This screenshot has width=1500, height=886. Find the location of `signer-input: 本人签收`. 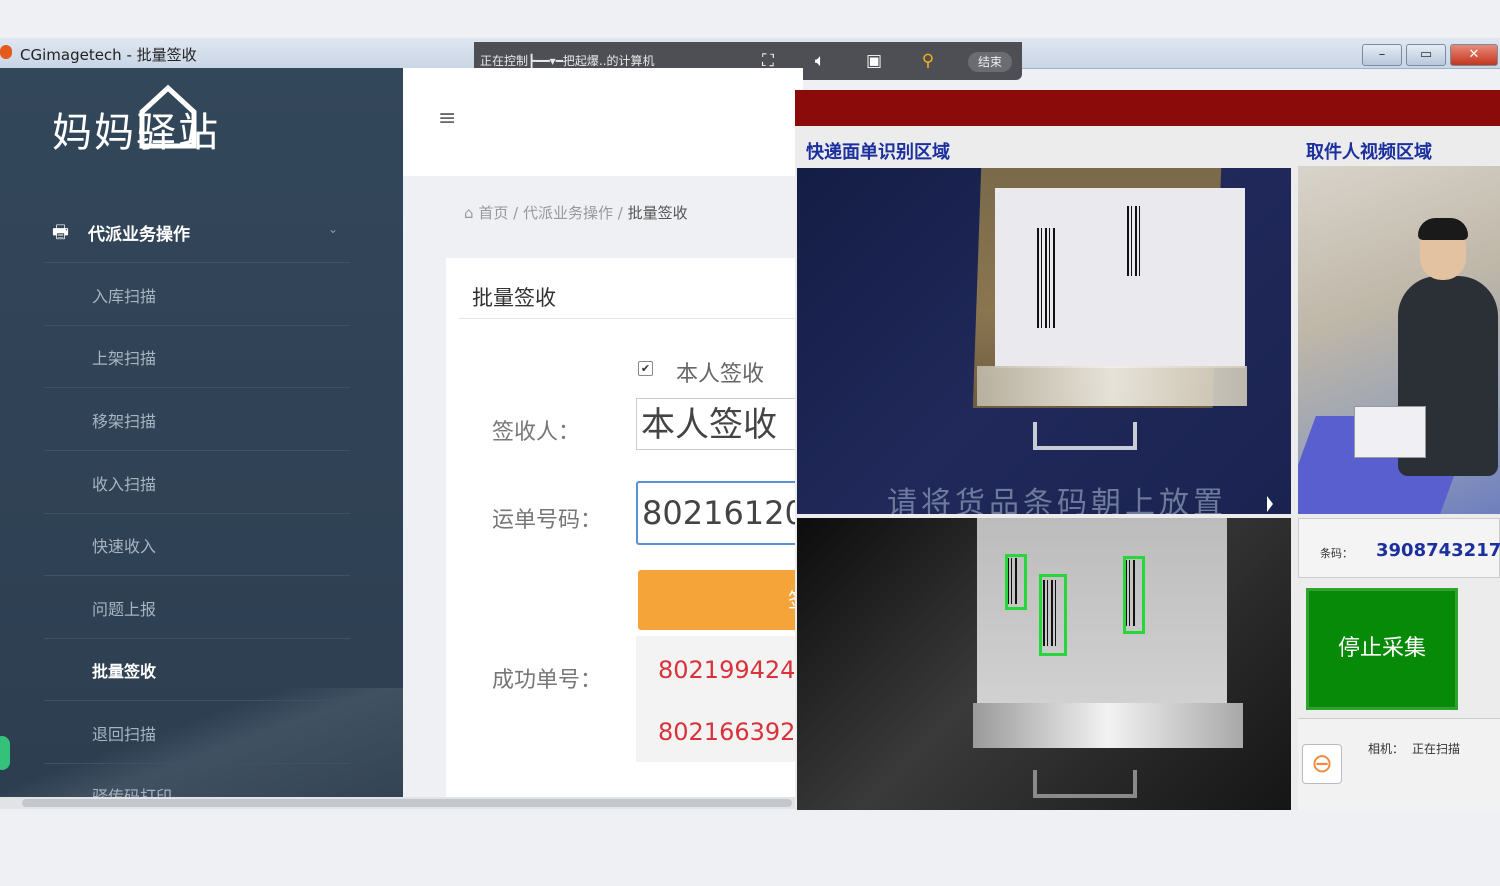

signer-input: 本人签收 is located at coordinates (721, 424).